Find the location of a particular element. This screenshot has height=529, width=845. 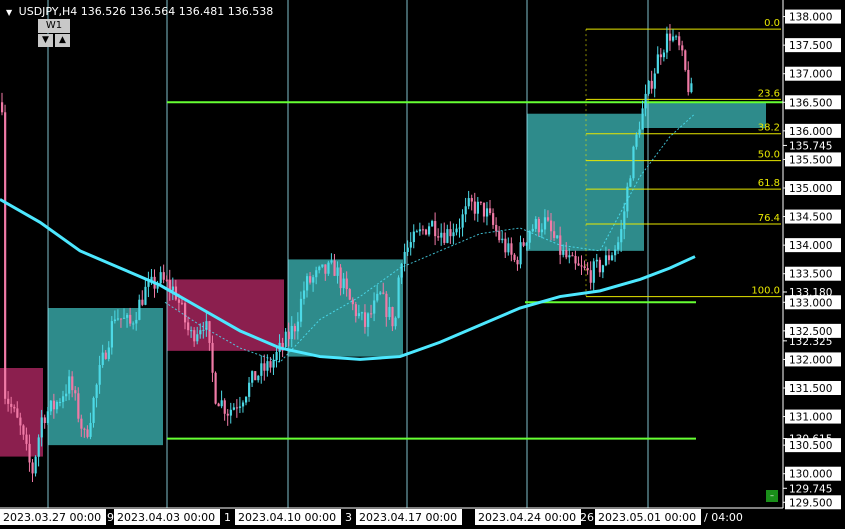

time-label: 2023.04.10 00:00 is located at coordinates (287, 517).